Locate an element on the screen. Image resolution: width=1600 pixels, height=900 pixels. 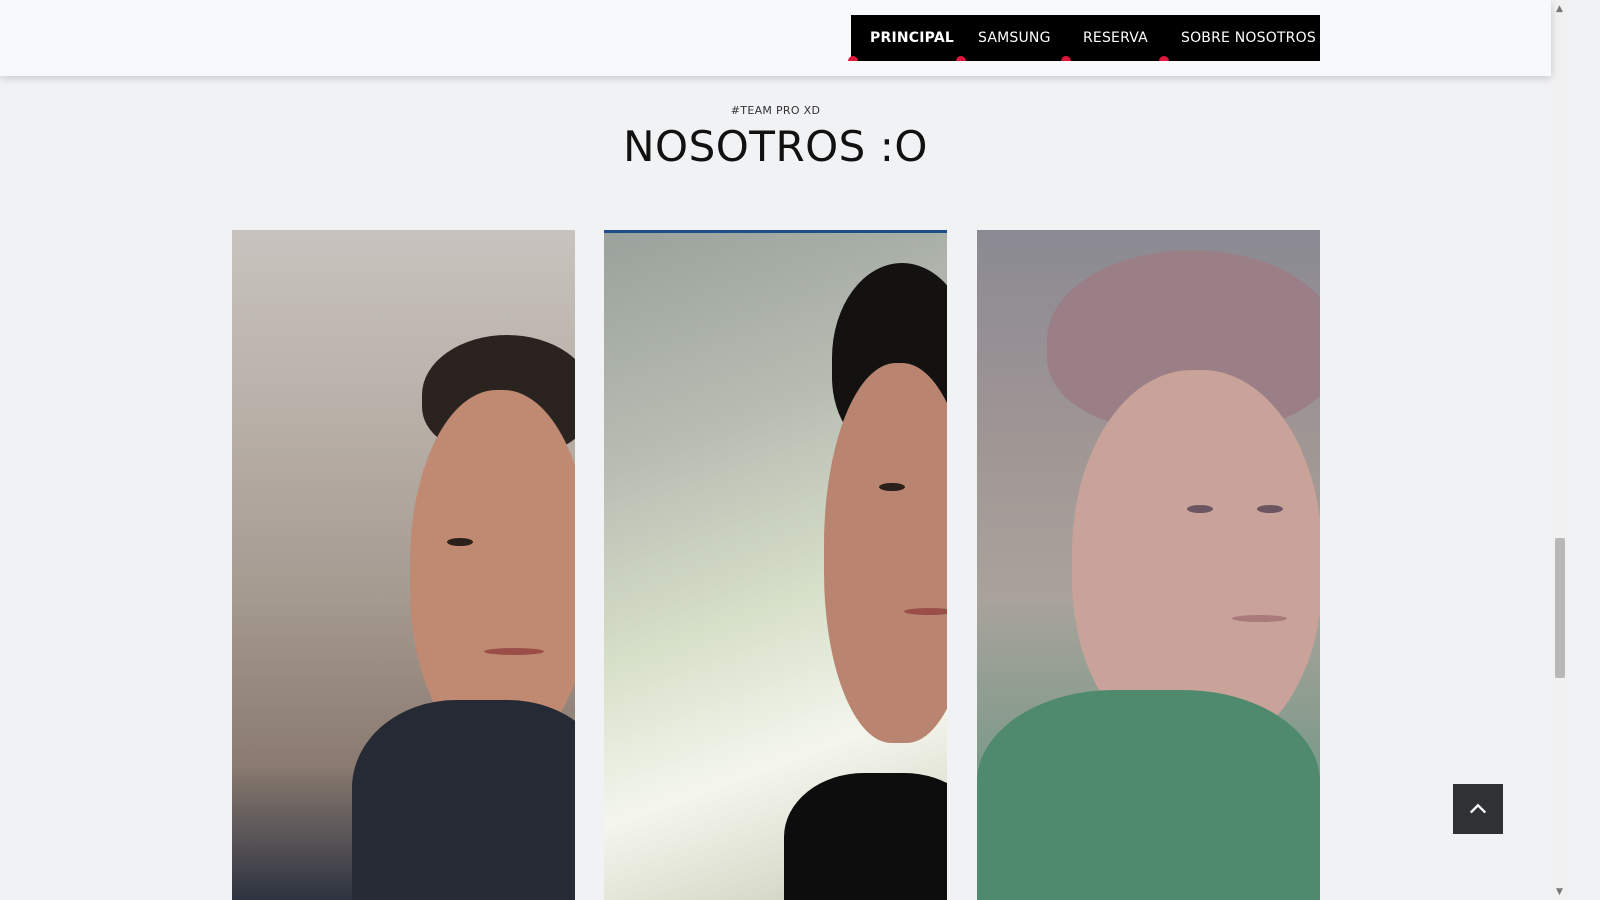
nav-item-principal: PRINCIPAL is located at coordinates (903, 38).